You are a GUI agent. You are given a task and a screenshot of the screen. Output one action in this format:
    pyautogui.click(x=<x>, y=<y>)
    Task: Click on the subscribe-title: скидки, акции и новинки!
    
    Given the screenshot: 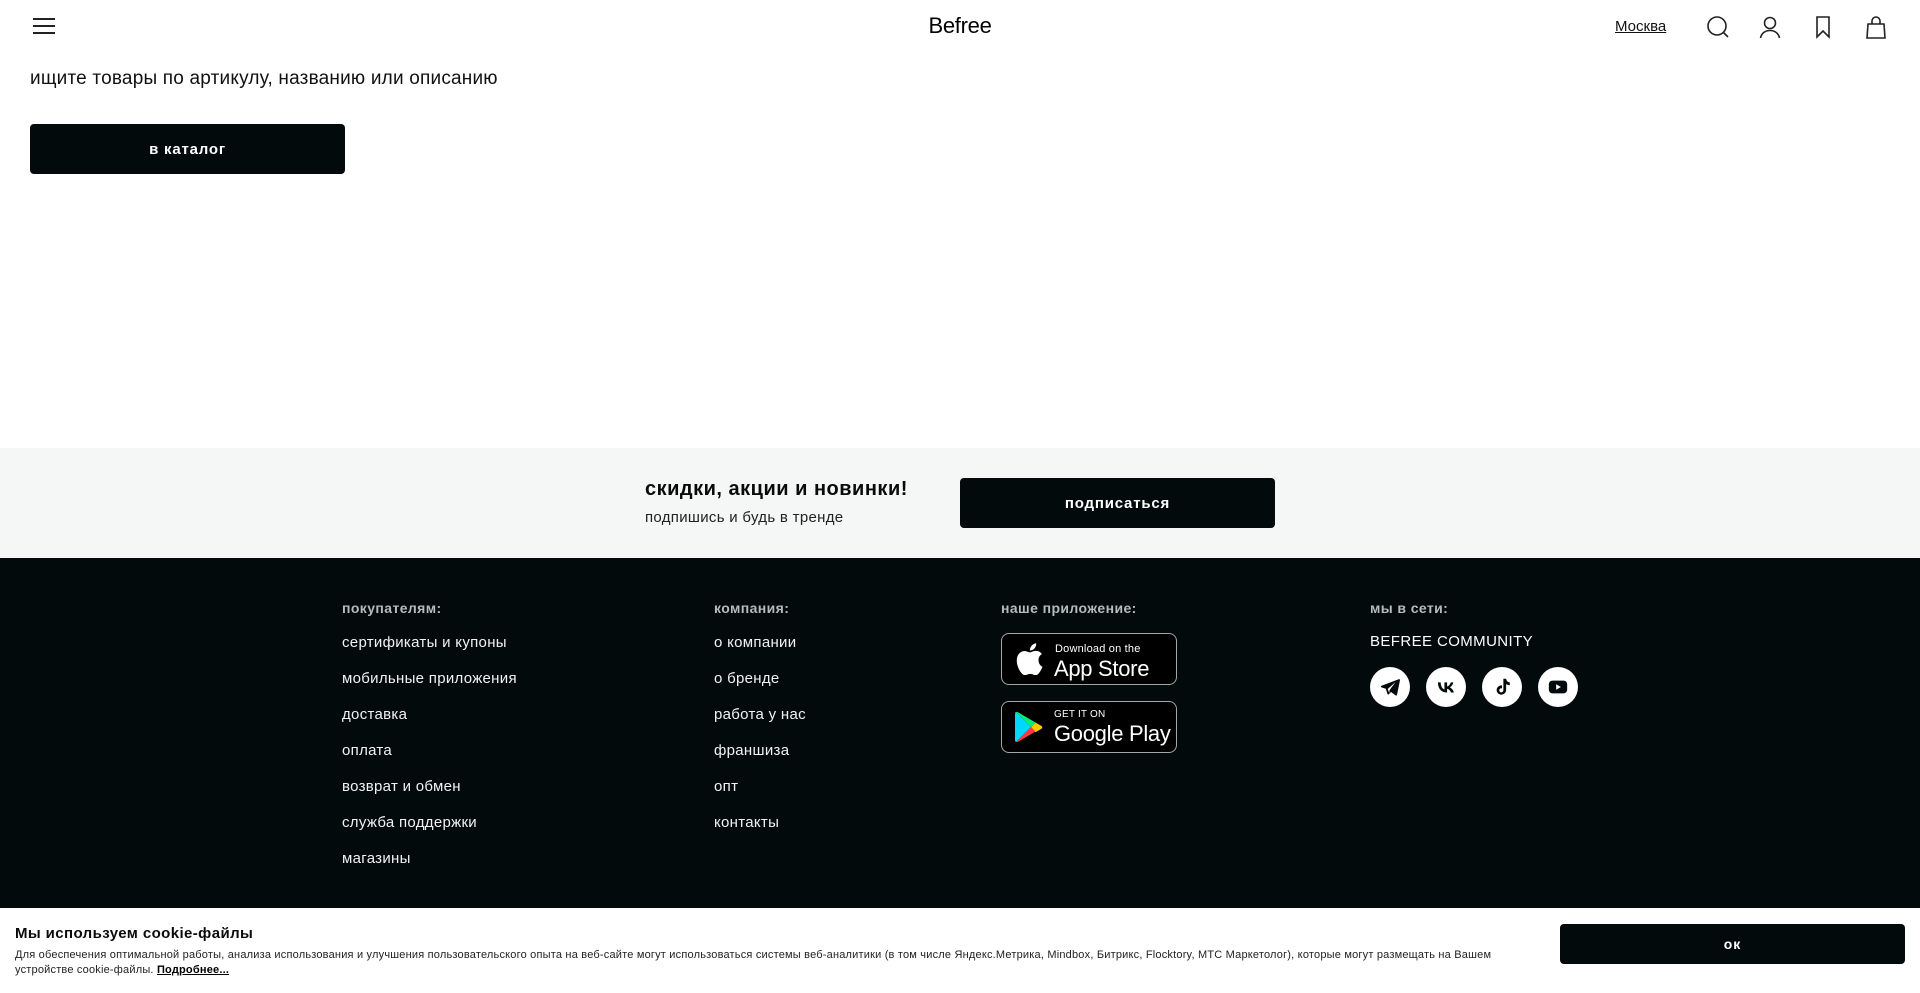 What is the action you would take?
    pyautogui.click(x=776, y=489)
    